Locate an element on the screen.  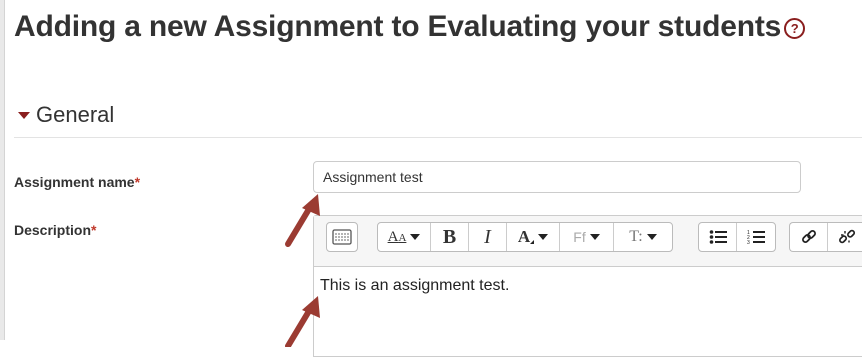
link-icon is located at coordinates (808, 236).